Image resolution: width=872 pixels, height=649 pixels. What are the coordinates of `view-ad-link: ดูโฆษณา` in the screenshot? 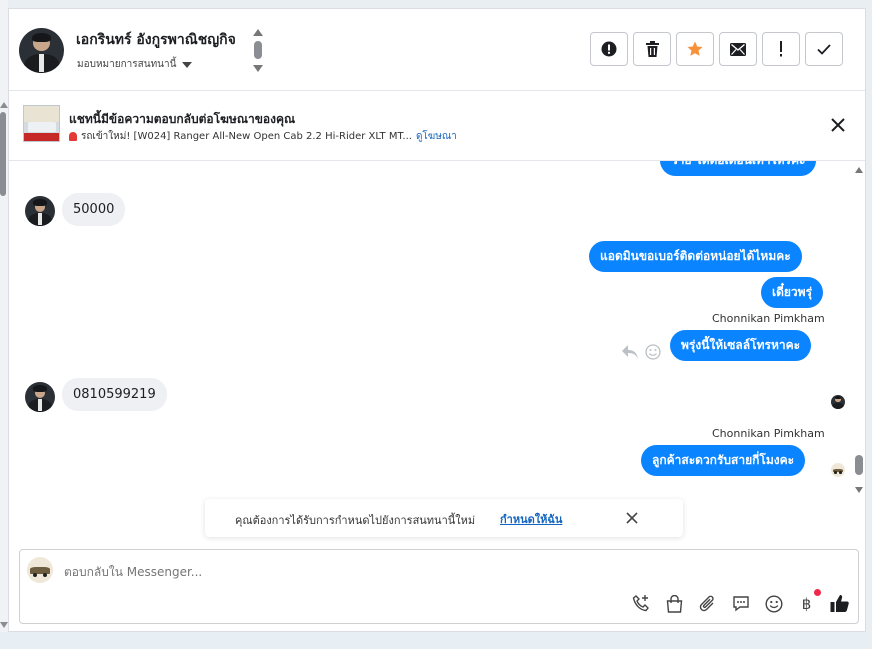 It's located at (436, 136).